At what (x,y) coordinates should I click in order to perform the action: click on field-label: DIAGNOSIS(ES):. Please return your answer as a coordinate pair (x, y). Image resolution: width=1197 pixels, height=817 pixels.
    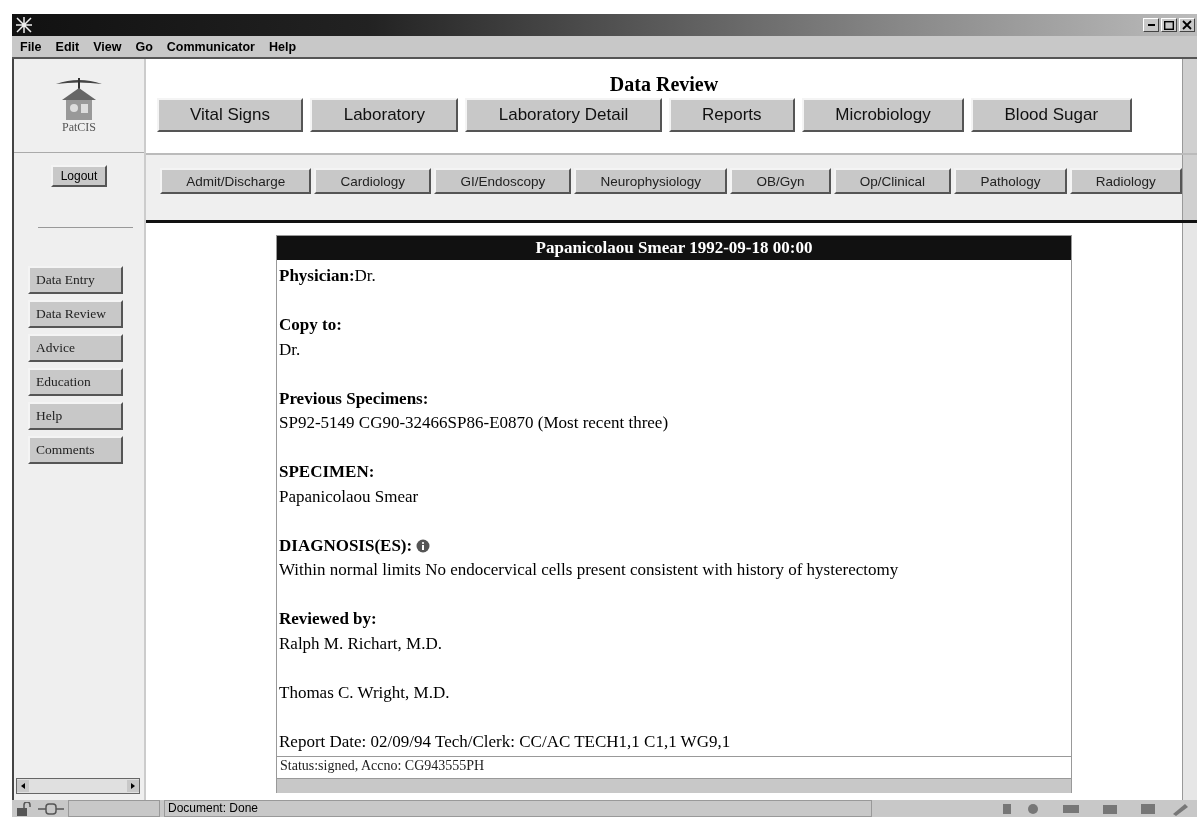
    Looking at the image, I should click on (346, 545).